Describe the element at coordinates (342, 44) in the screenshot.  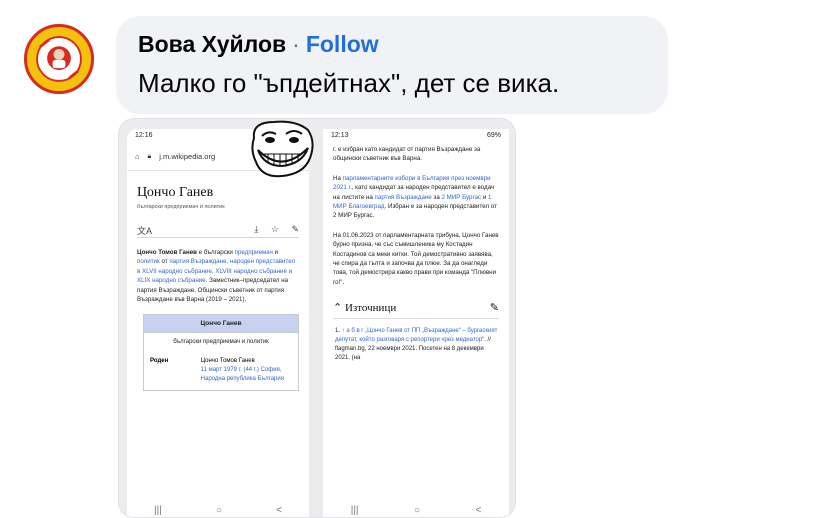
I see `follow-button: Follow` at that location.